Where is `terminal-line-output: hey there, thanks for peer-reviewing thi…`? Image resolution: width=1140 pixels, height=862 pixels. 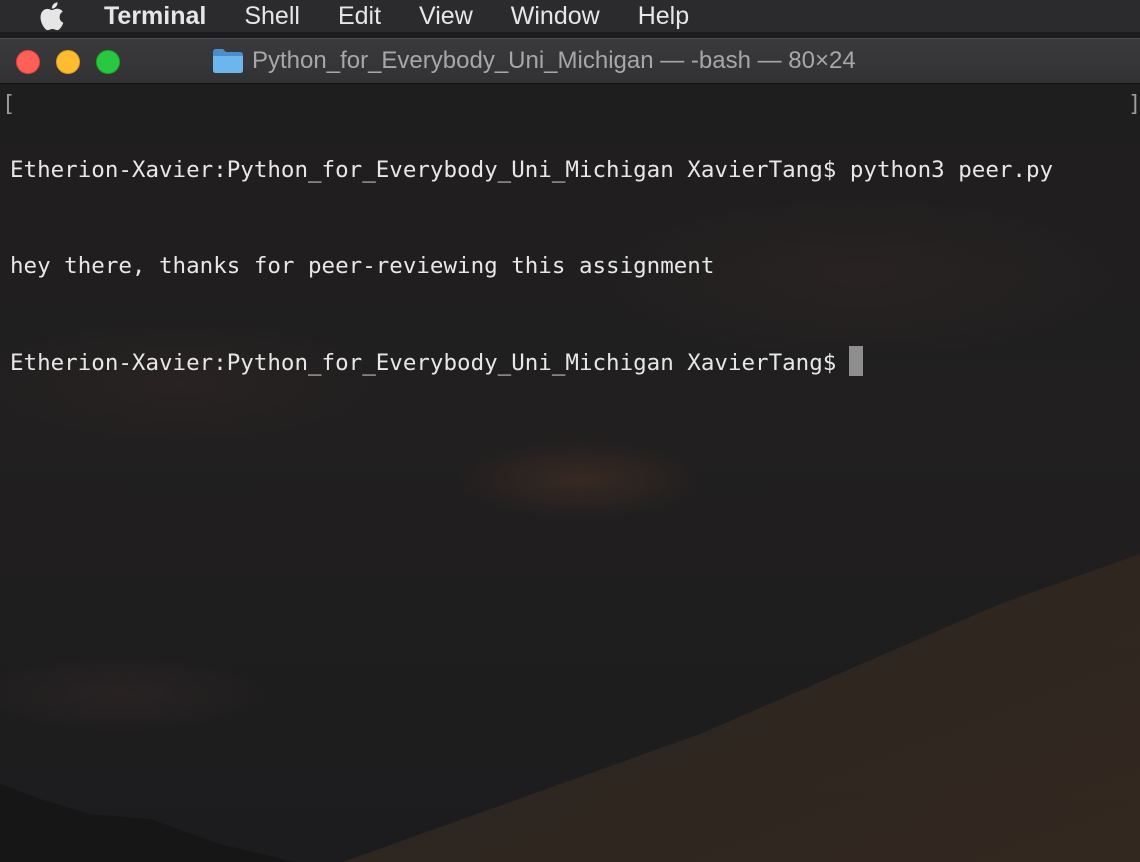
terminal-line-output: hey there, thanks for peer-reviewing thi… is located at coordinates (362, 266).